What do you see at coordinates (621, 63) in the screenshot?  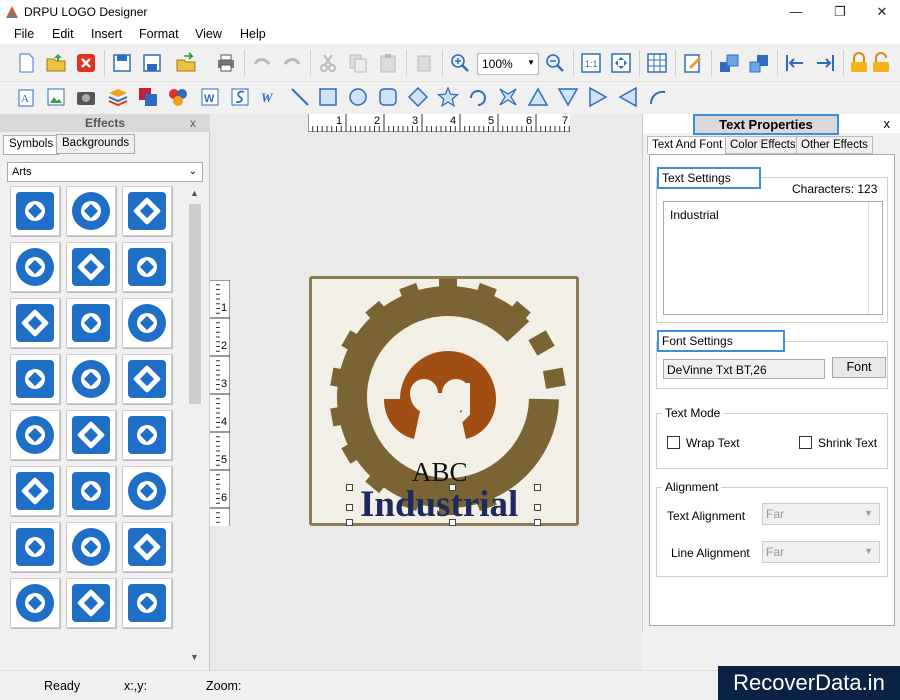 I see `fit-to-window-icon` at bounding box center [621, 63].